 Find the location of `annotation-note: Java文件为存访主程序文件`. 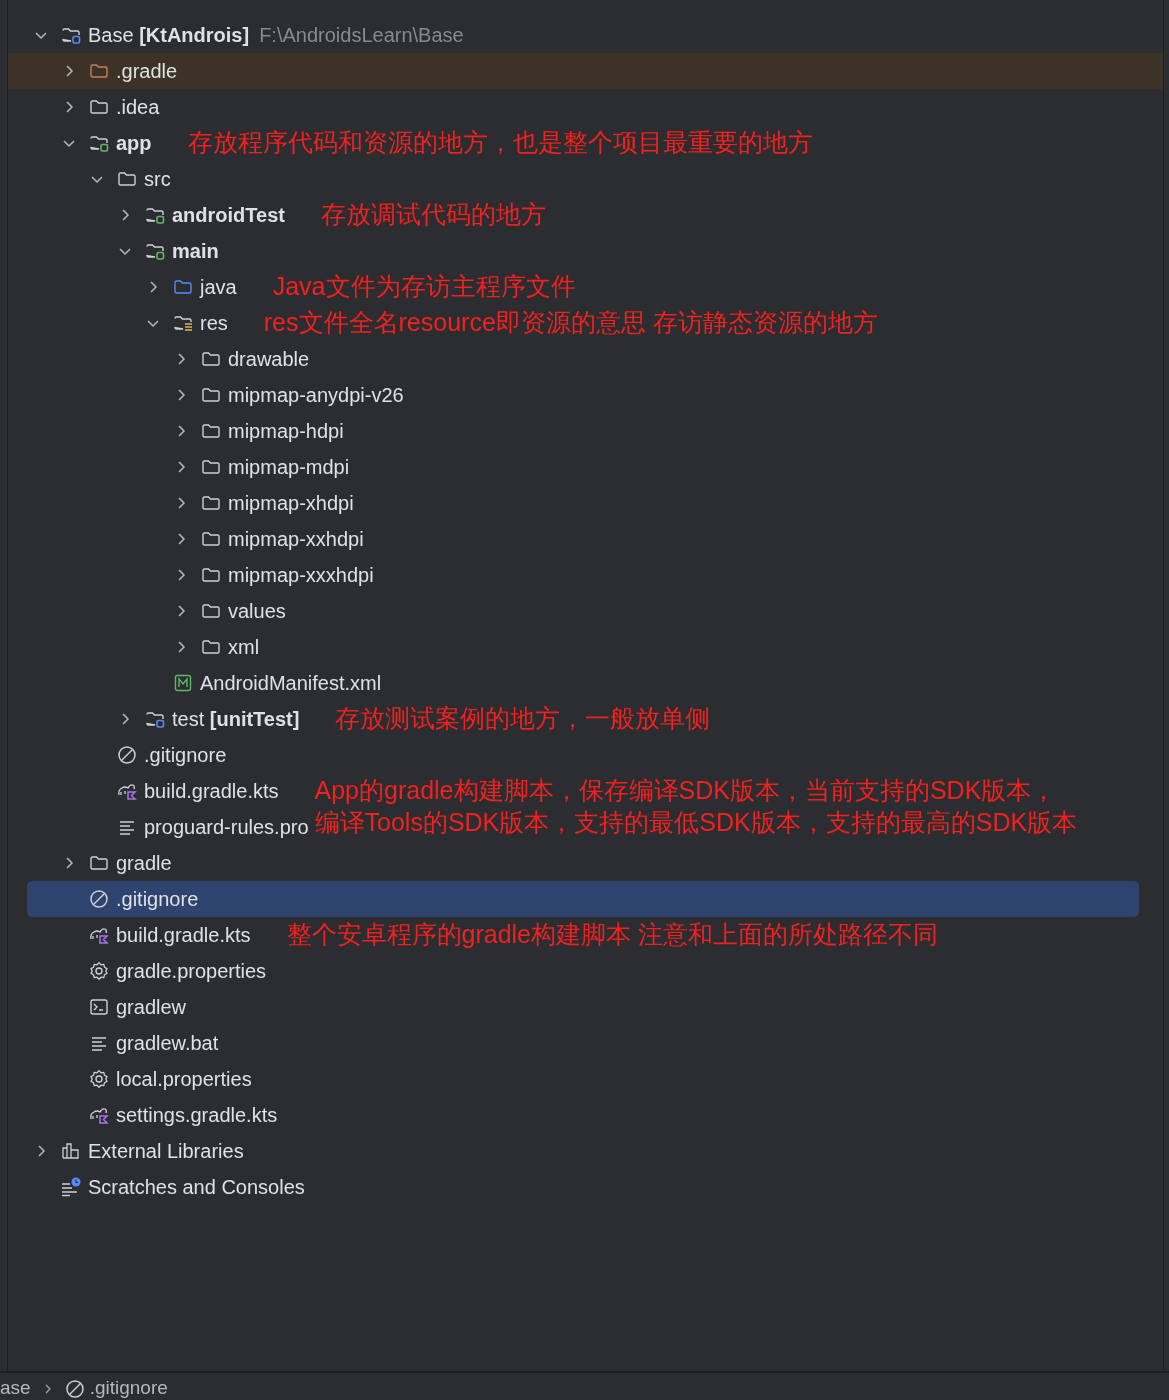

annotation-note: Java文件为存访主程序文件 is located at coordinates (424, 286).